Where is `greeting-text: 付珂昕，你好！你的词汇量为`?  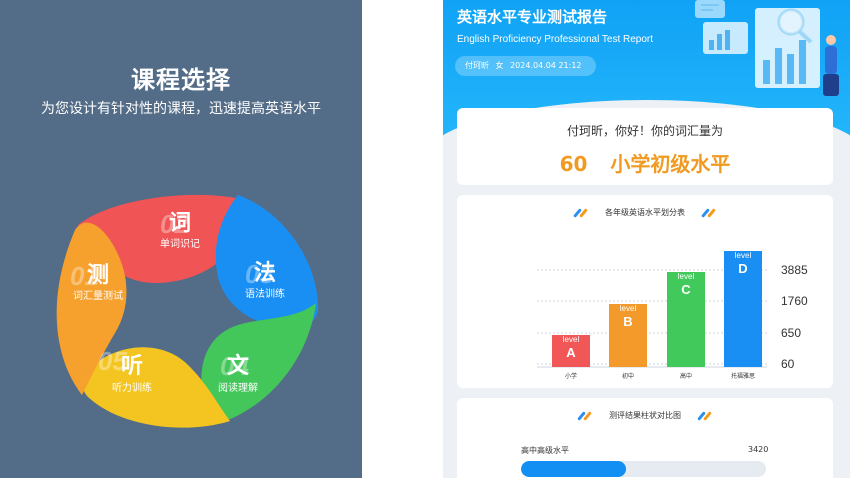
greeting-text: 付珂昕，你好！你的词汇量为 is located at coordinates (644, 131).